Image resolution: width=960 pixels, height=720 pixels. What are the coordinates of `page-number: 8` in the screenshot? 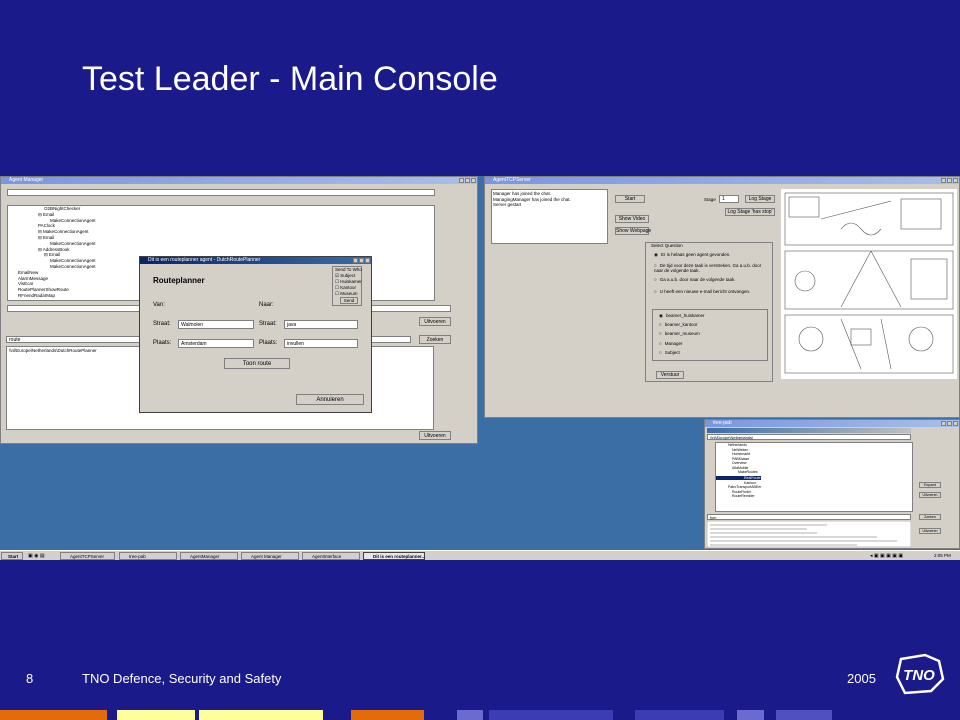 It's located at (30, 678).